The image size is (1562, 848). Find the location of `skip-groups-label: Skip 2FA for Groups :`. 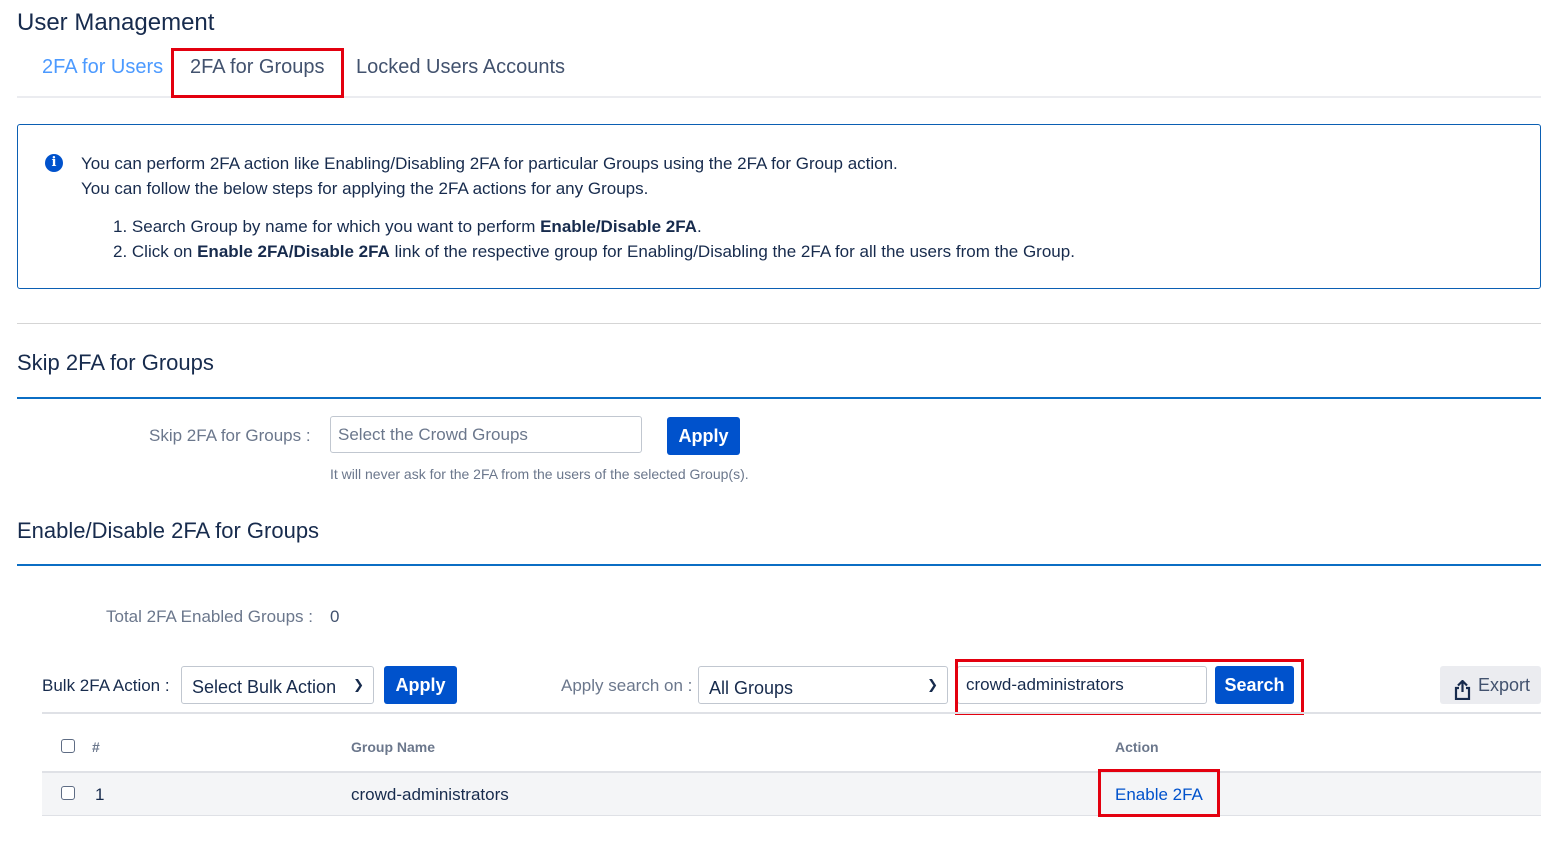

skip-groups-label: Skip 2FA for Groups : is located at coordinates (230, 435).